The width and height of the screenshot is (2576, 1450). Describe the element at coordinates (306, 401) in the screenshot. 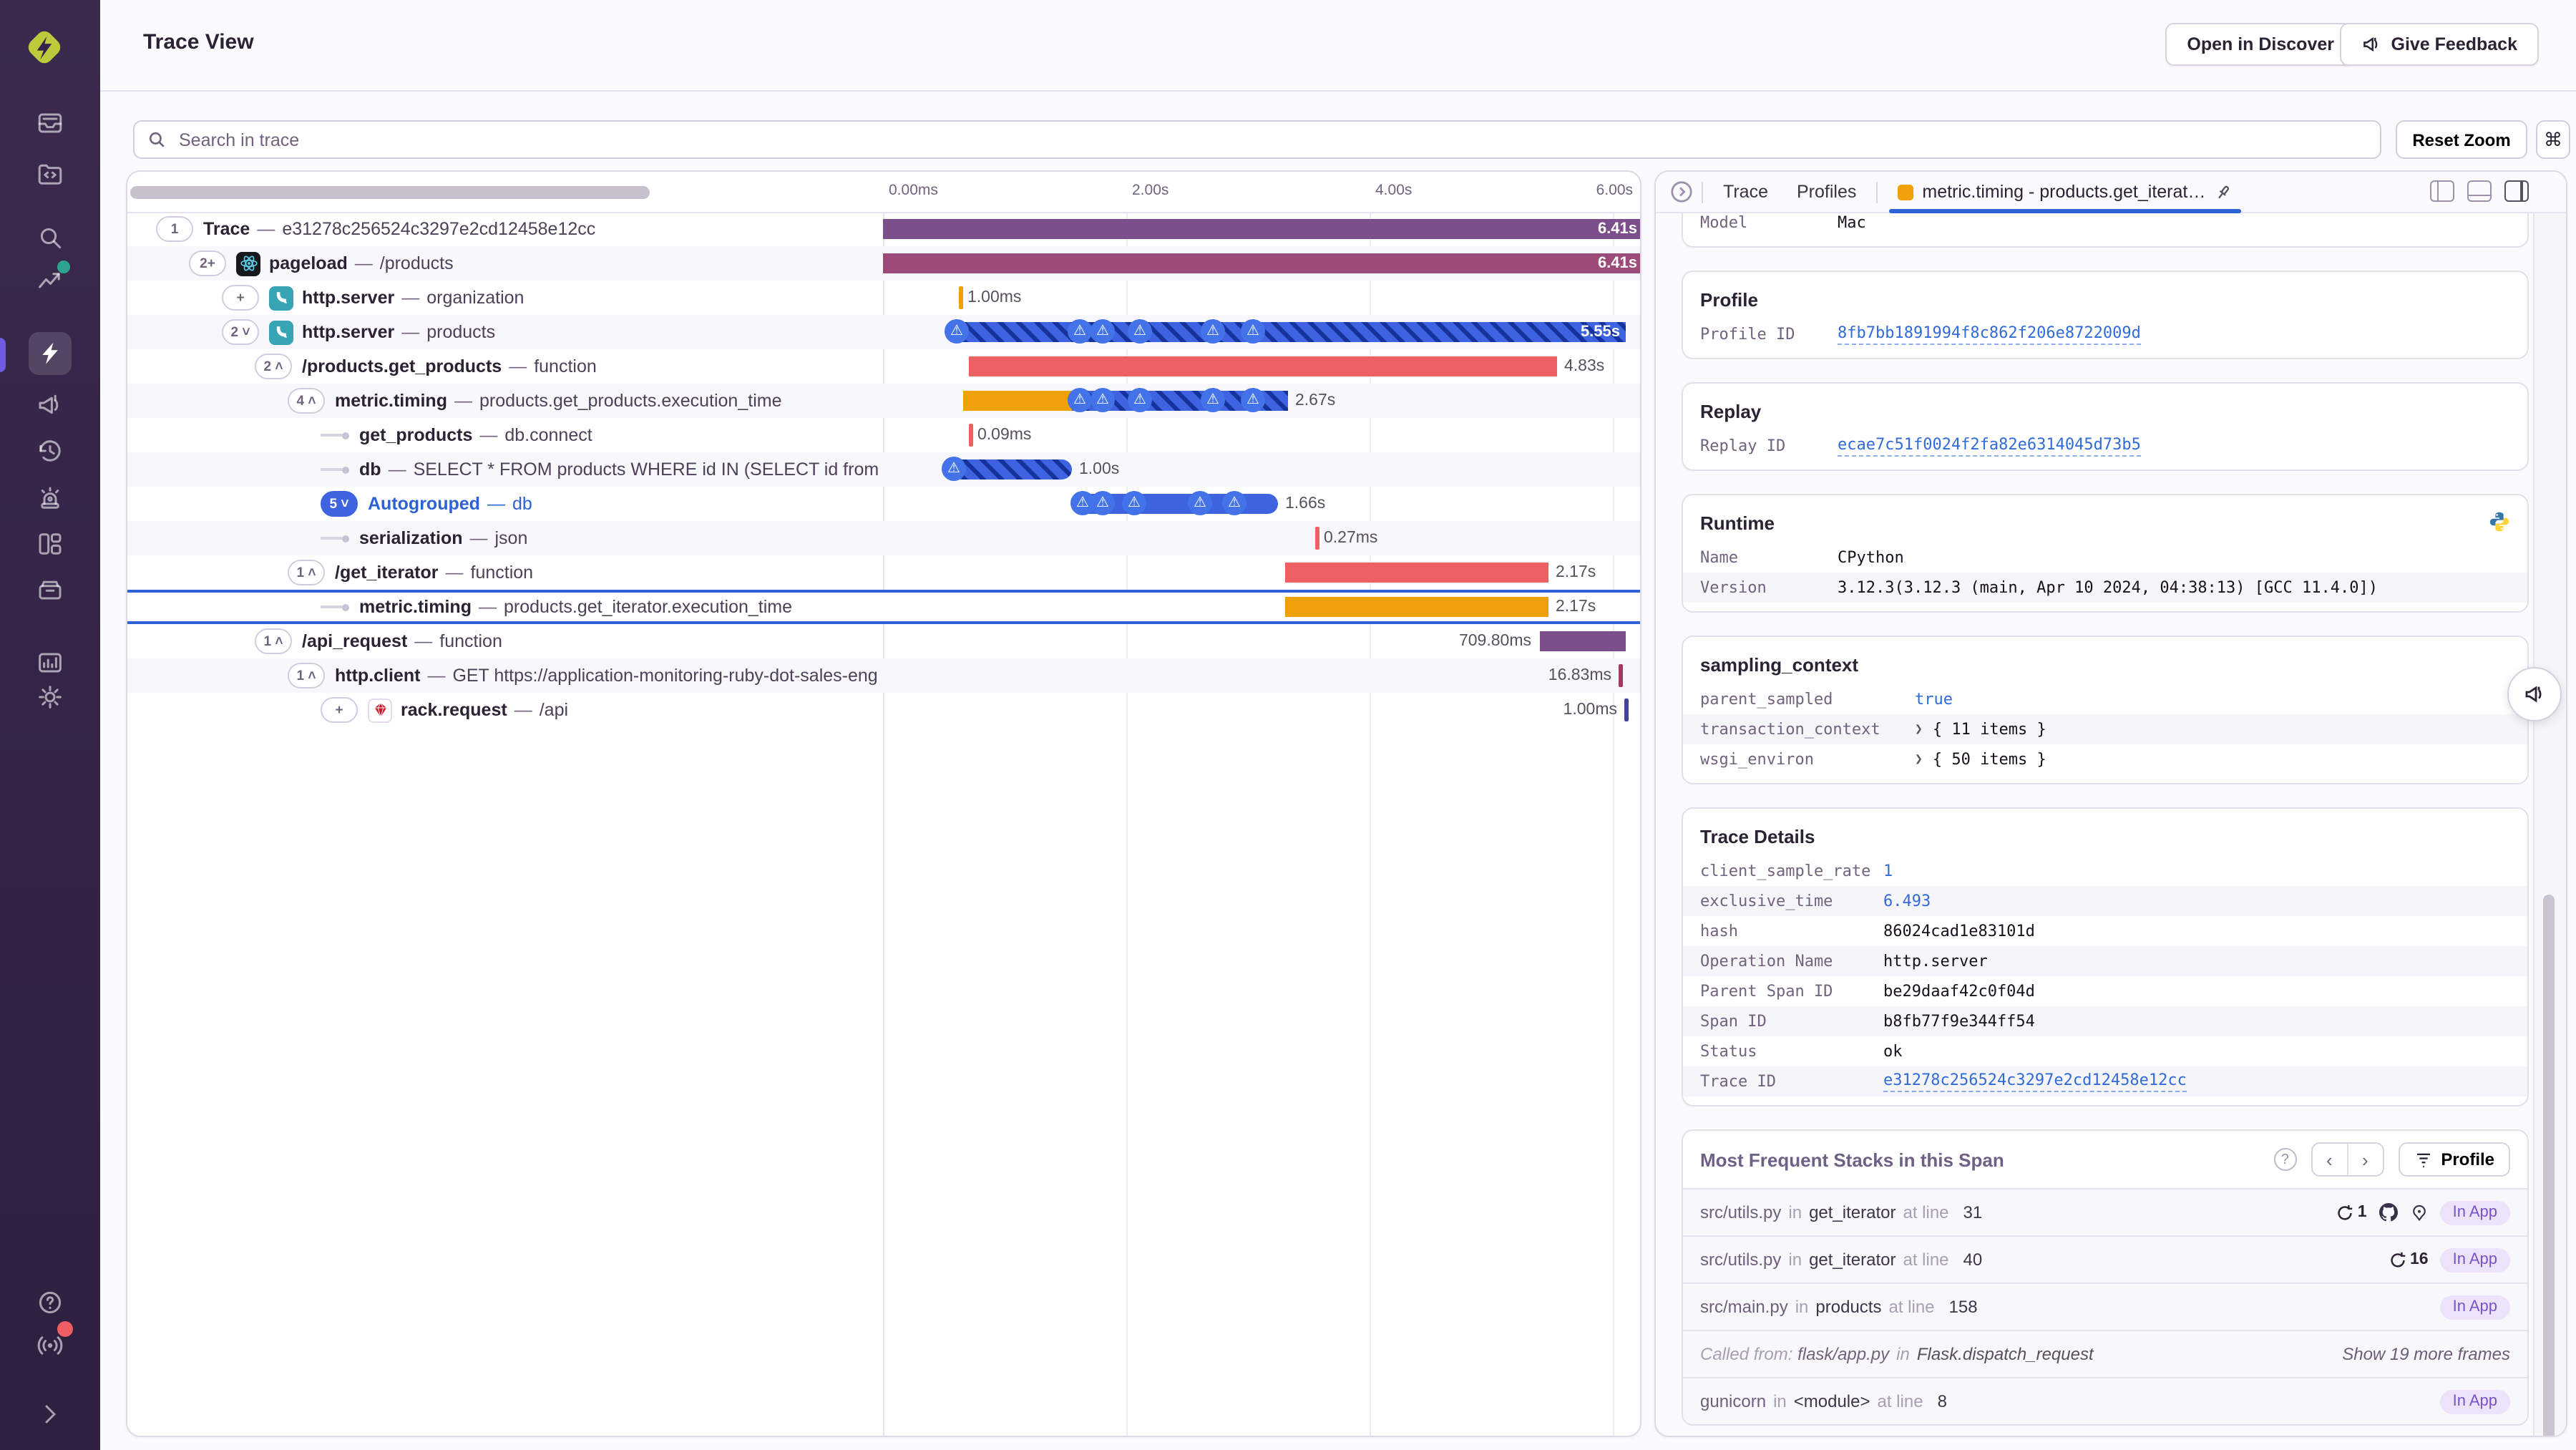

I see `span-count-badge: 4 ˄` at that location.